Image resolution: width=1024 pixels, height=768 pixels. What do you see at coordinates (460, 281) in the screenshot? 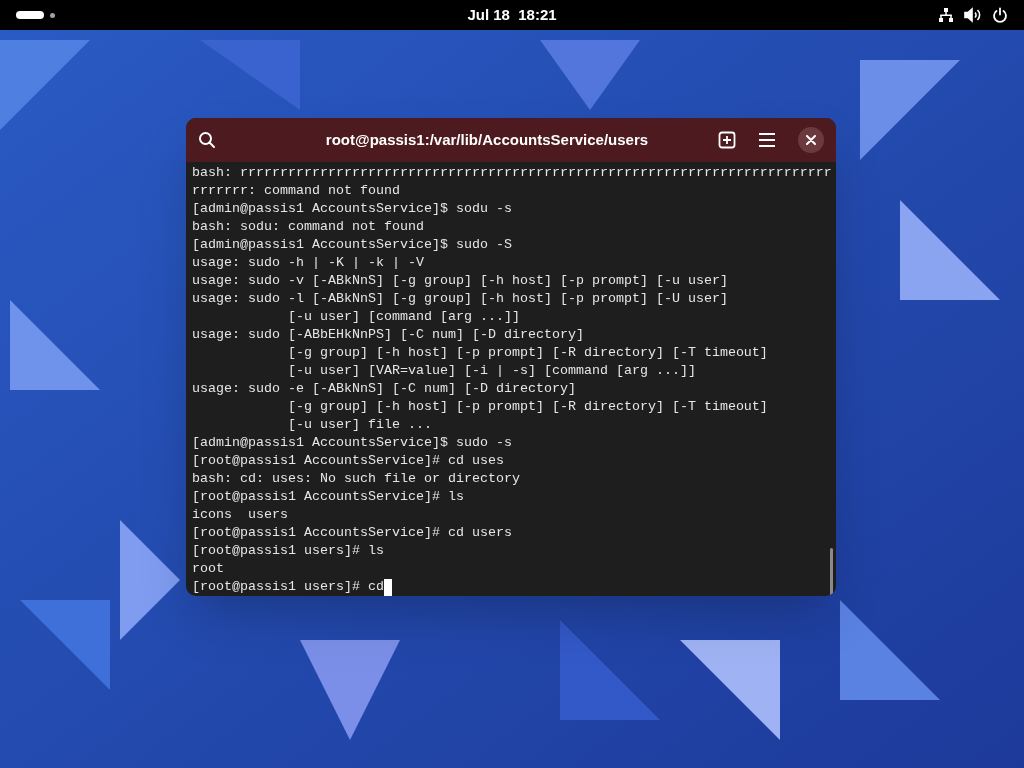
I see `terminal-line: usage: sudo -v [-ABkNnS] [-g group] [-h host] [-p prompt] [-u user]` at bounding box center [460, 281].